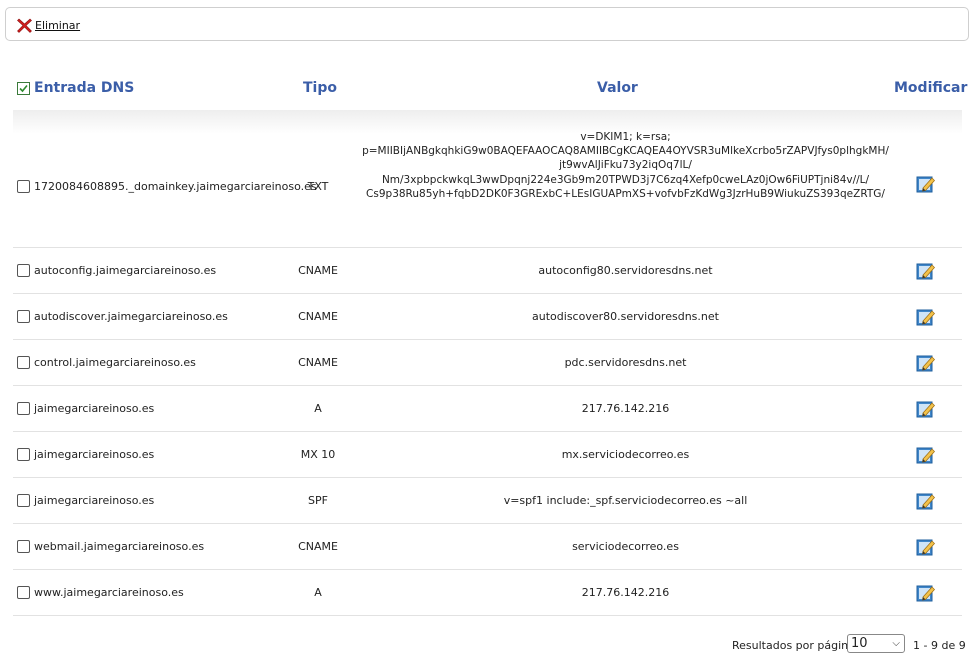 This screenshot has height=665, width=972. Describe the element at coordinates (125, 270) in the screenshot. I see `dns-entry-name: autoconfig.jaimegarciareinoso.es` at that location.